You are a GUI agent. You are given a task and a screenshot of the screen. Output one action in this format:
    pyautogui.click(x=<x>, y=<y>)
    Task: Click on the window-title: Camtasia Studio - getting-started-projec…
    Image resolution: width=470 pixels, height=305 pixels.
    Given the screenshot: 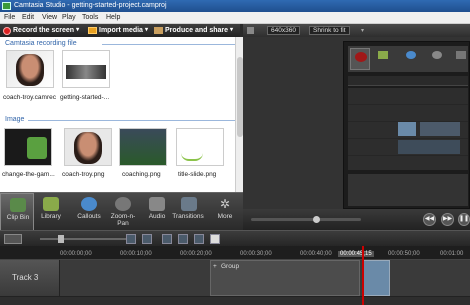 What is the action you would take?
    pyautogui.click(x=90, y=5)
    